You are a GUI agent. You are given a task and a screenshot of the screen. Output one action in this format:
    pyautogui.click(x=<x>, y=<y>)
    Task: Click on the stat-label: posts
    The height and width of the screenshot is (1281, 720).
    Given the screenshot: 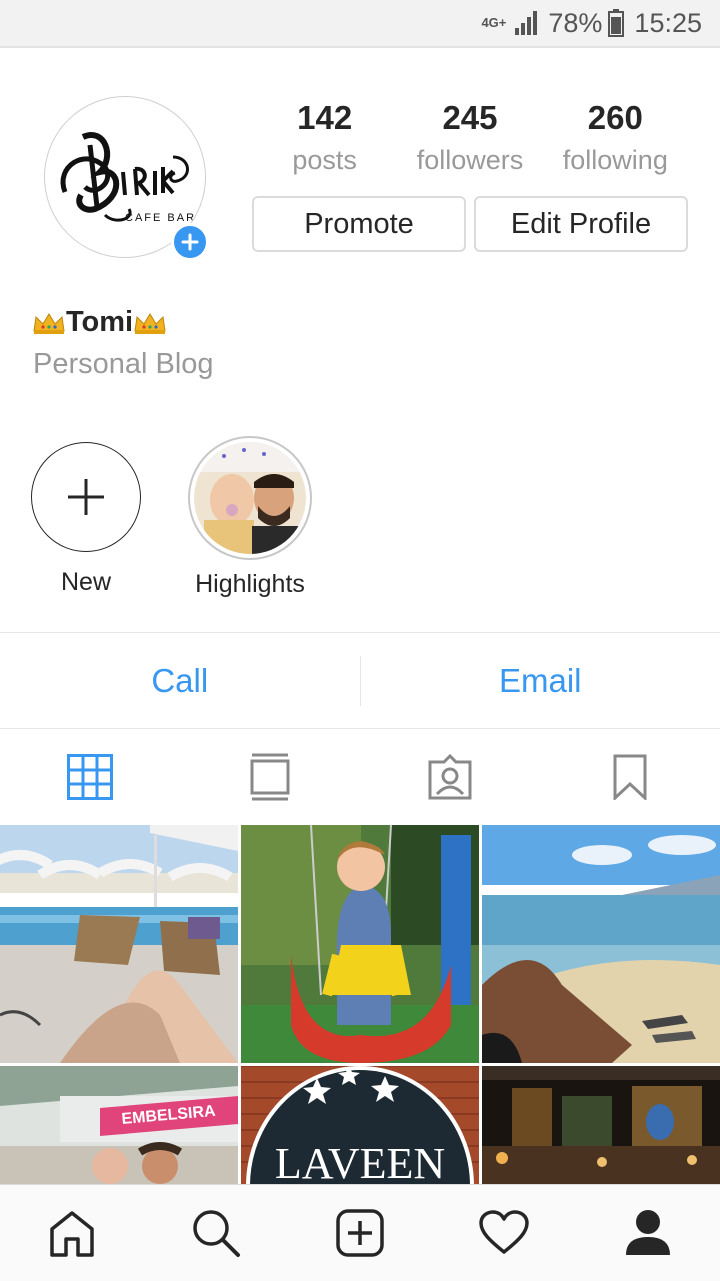 What is the action you would take?
    pyautogui.click(x=324, y=160)
    